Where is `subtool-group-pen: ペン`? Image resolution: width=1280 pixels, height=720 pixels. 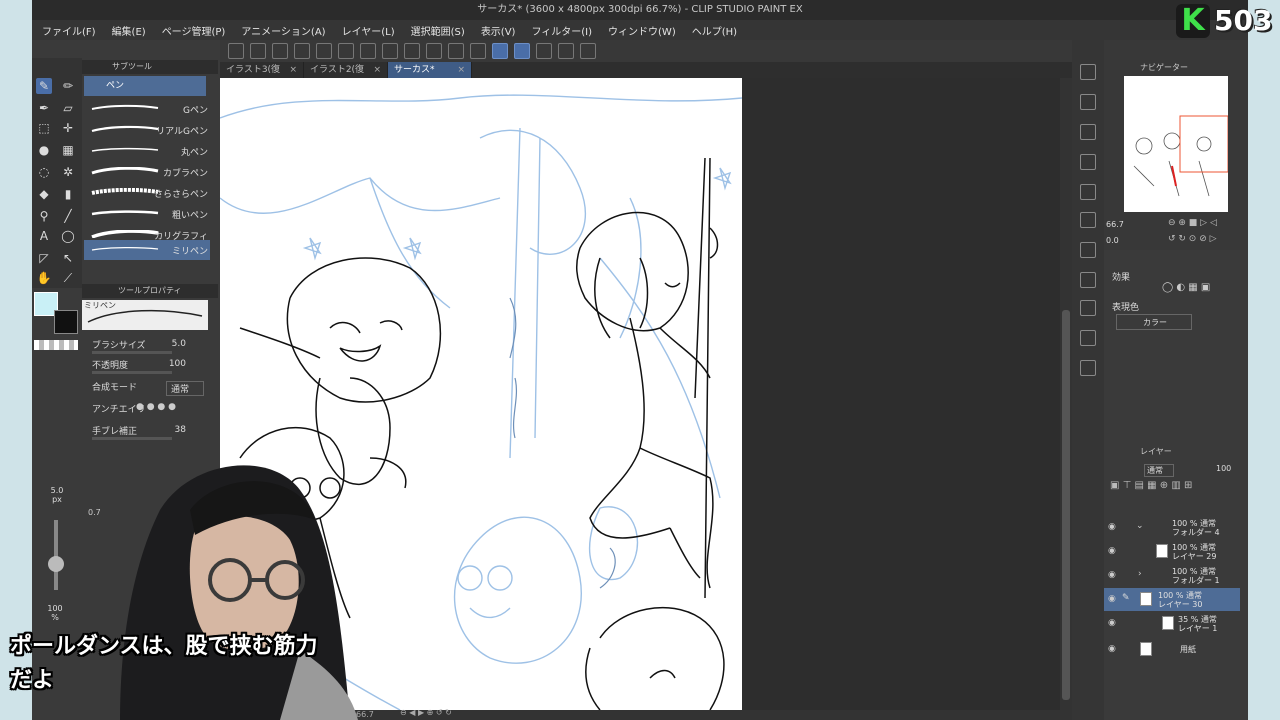
subtool-group-pen: ペン is located at coordinates (145, 86).